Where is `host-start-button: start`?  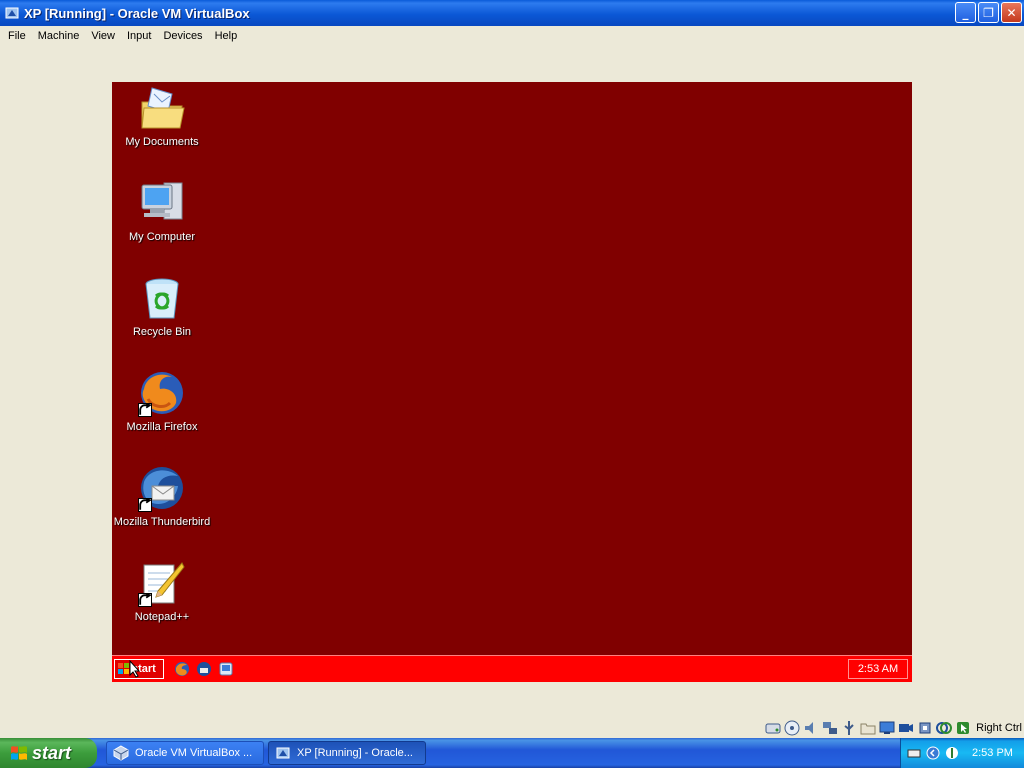 host-start-button: start is located at coordinates (48, 753).